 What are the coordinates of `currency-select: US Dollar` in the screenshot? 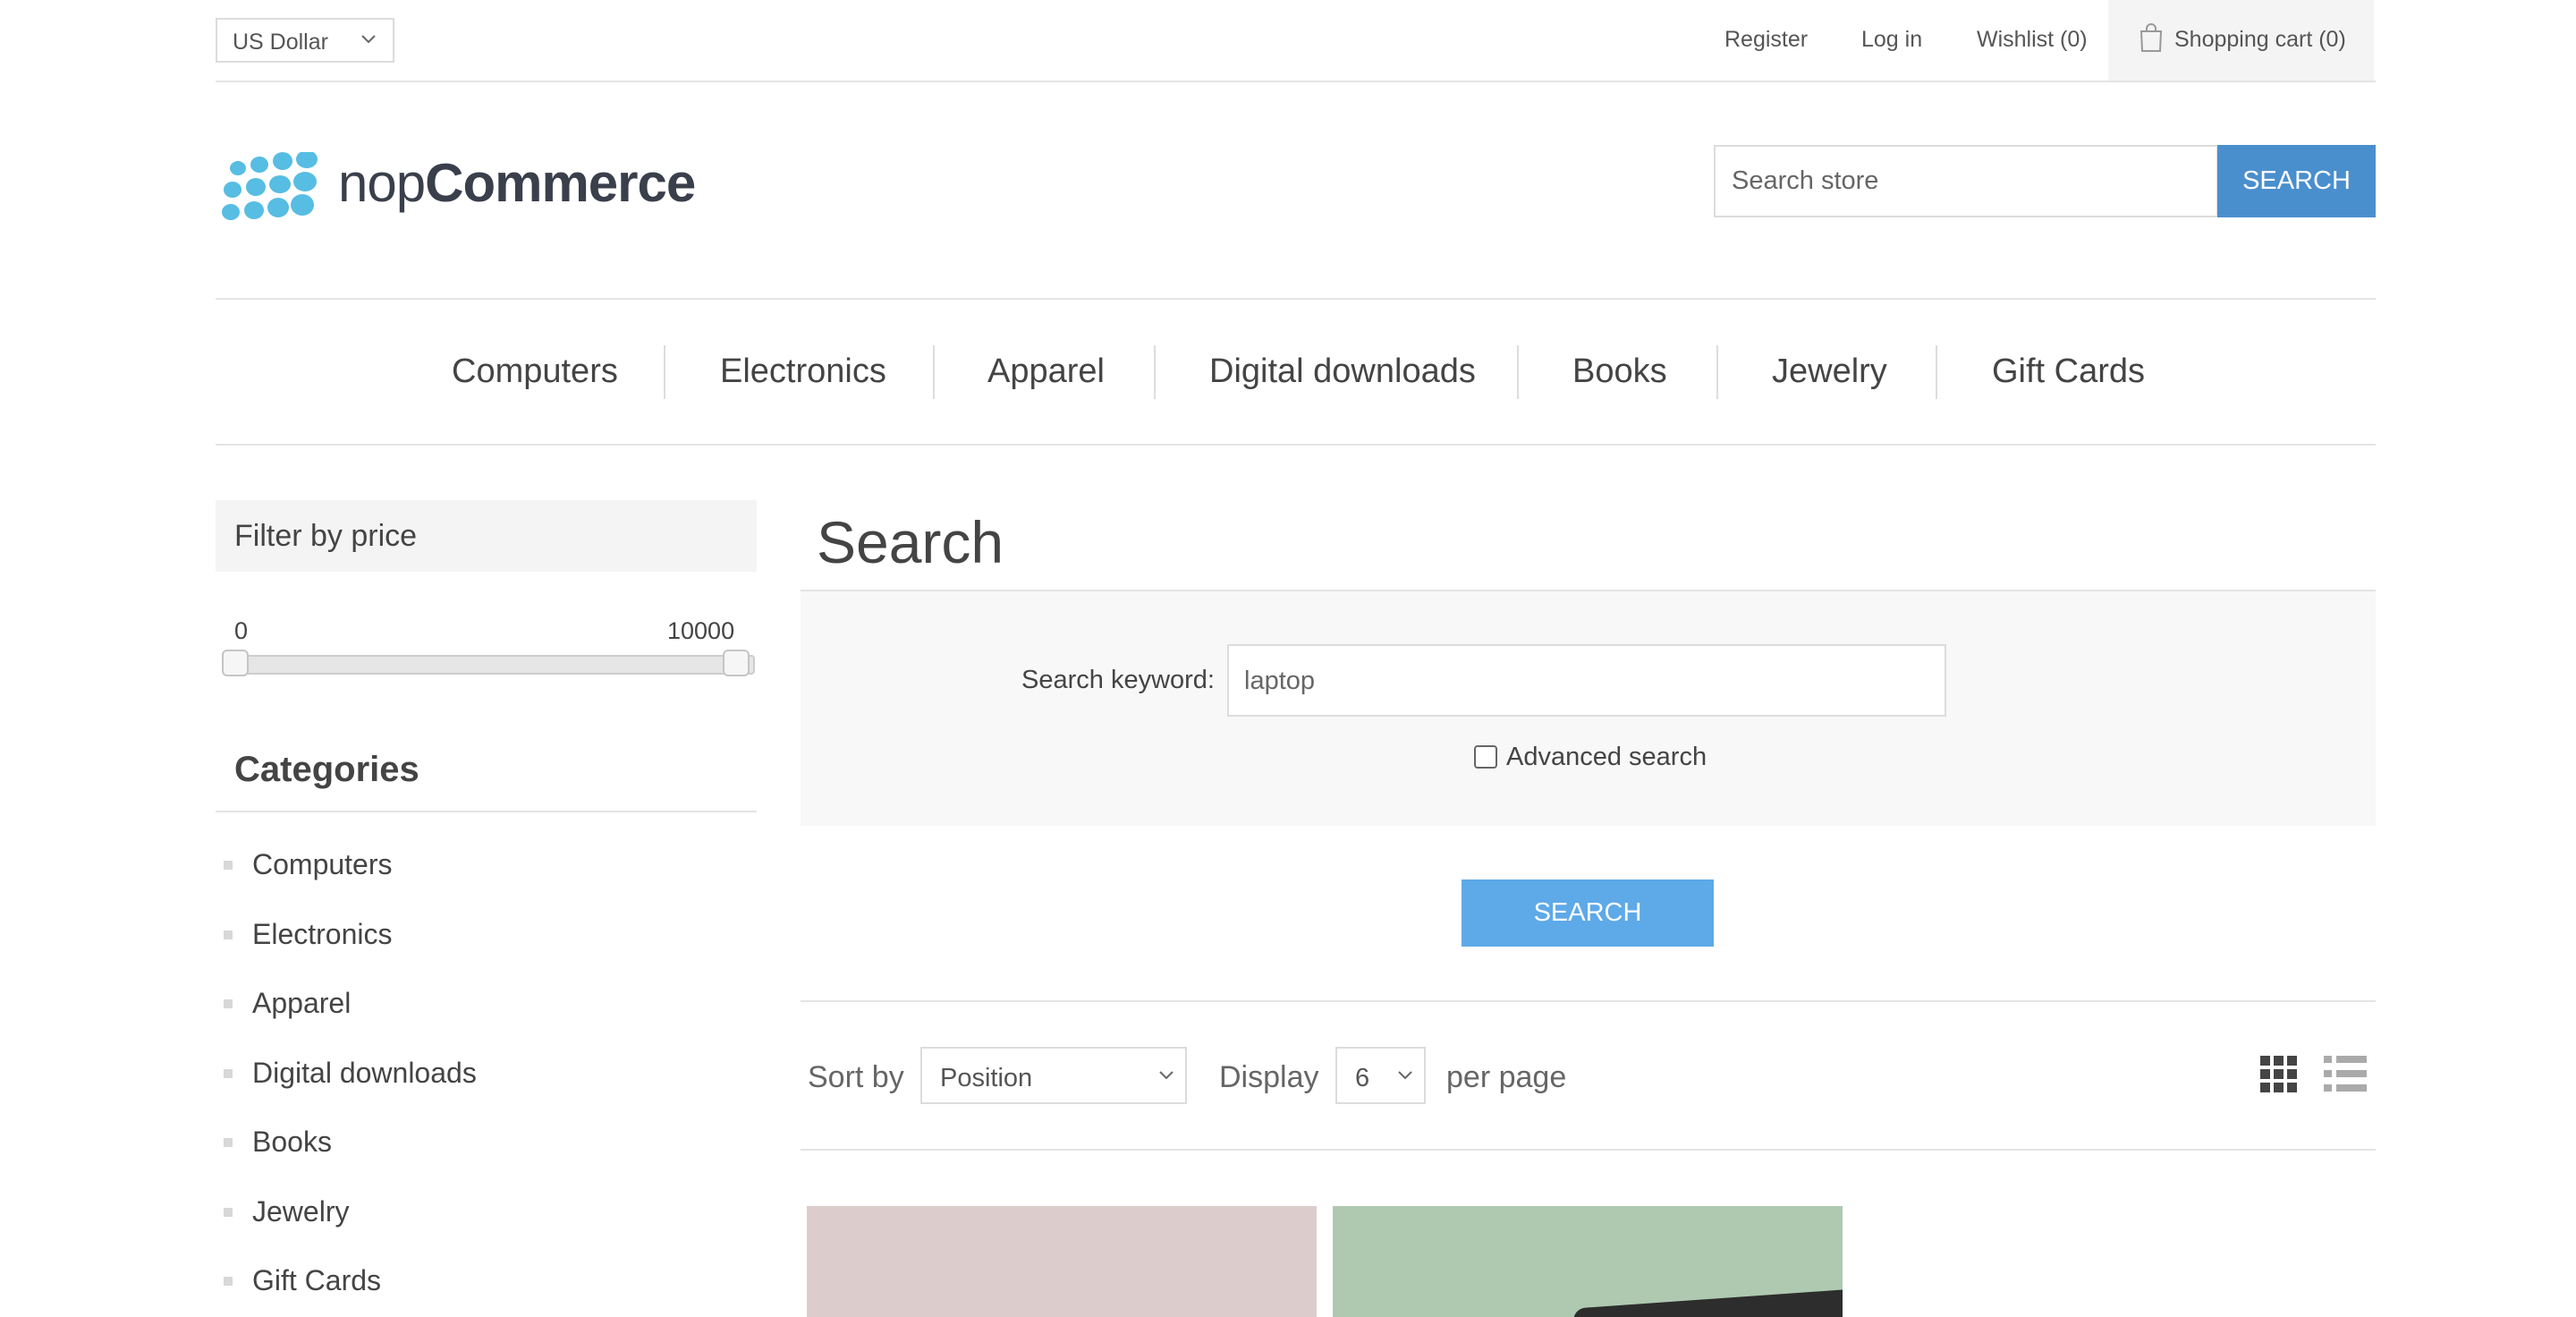 It's located at (305, 40).